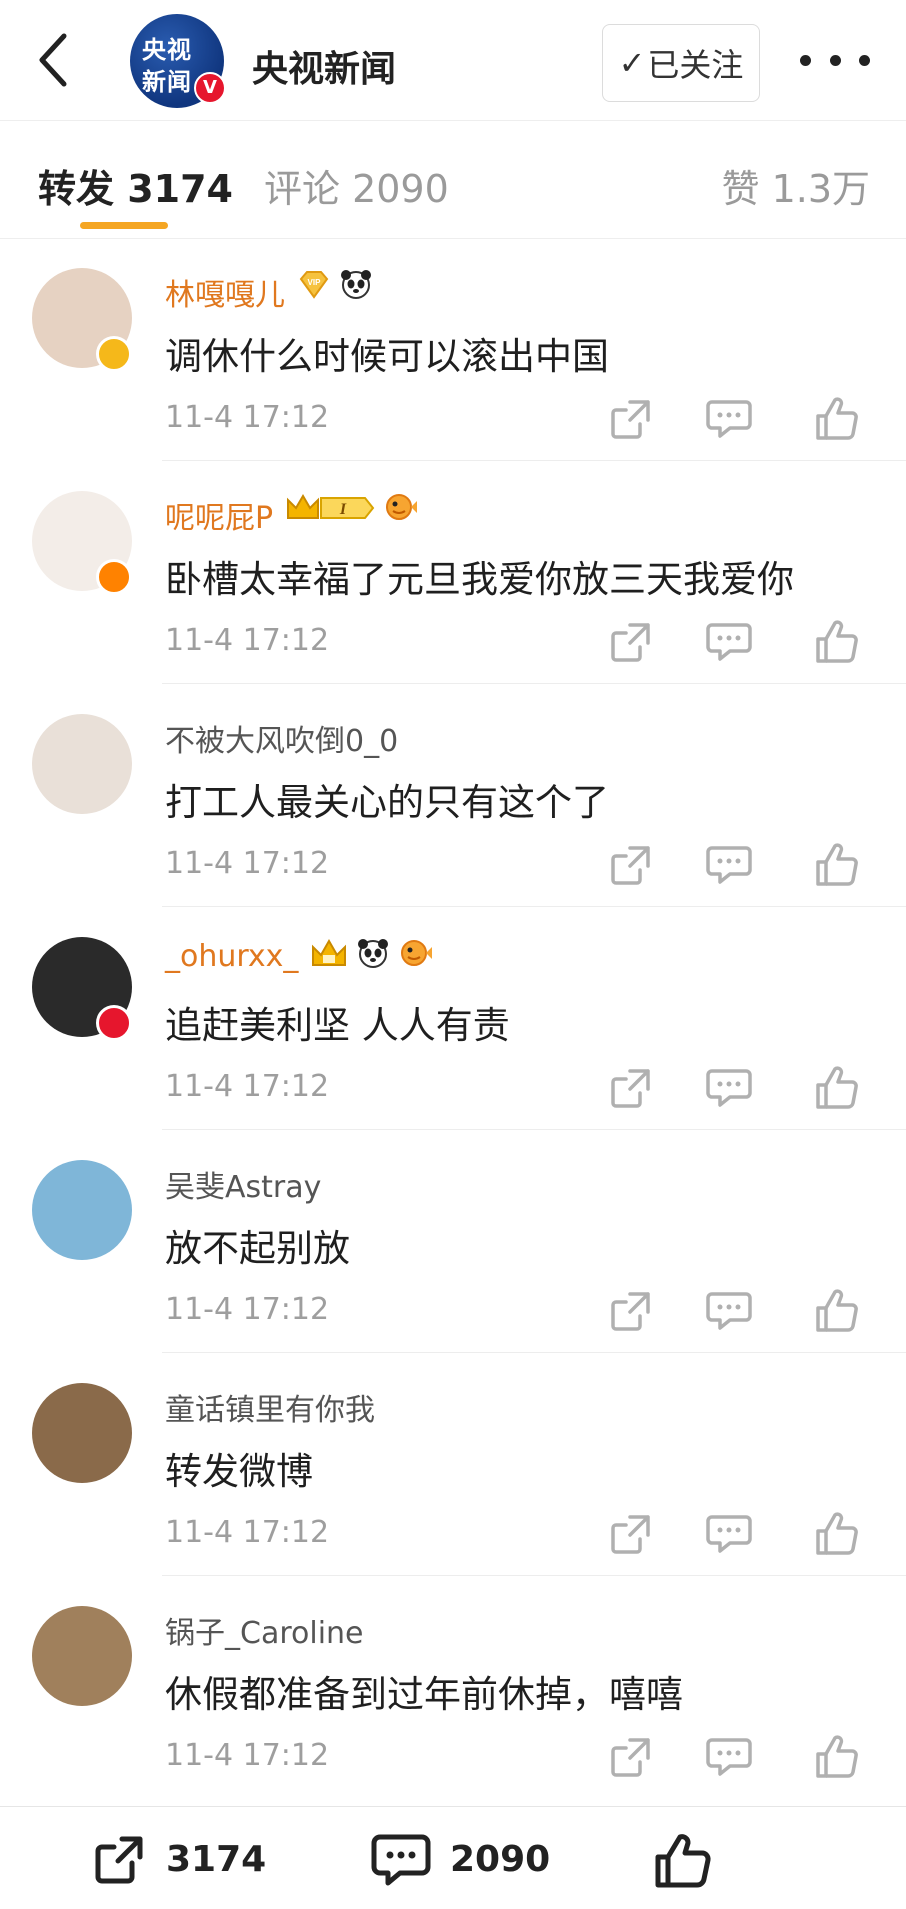  Describe the element at coordinates (216, 1859) in the screenshot. I see `repost-count: 3174` at that location.